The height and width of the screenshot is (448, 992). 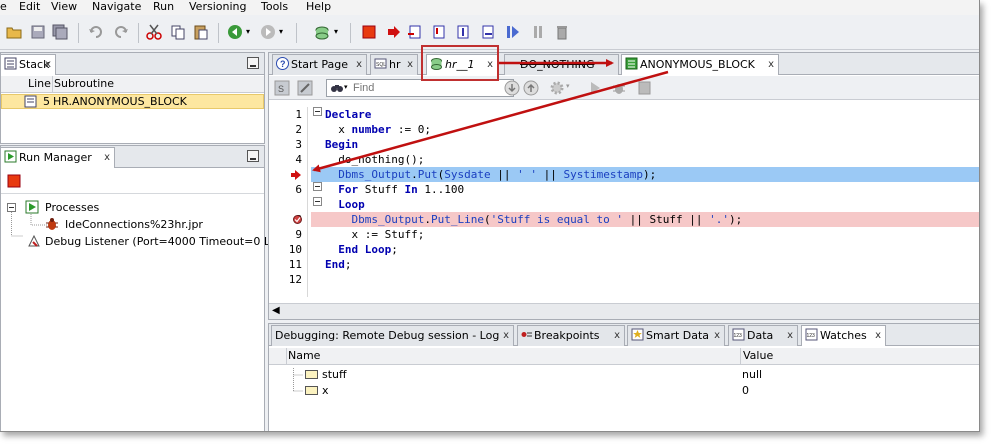 I want to click on menu-help: Help, so click(x=318, y=7).